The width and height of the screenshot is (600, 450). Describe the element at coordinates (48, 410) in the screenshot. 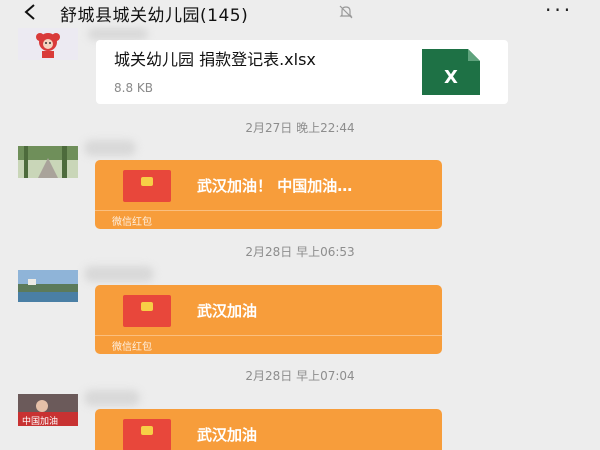

I see `sender-avatar: 中国加油` at that location.